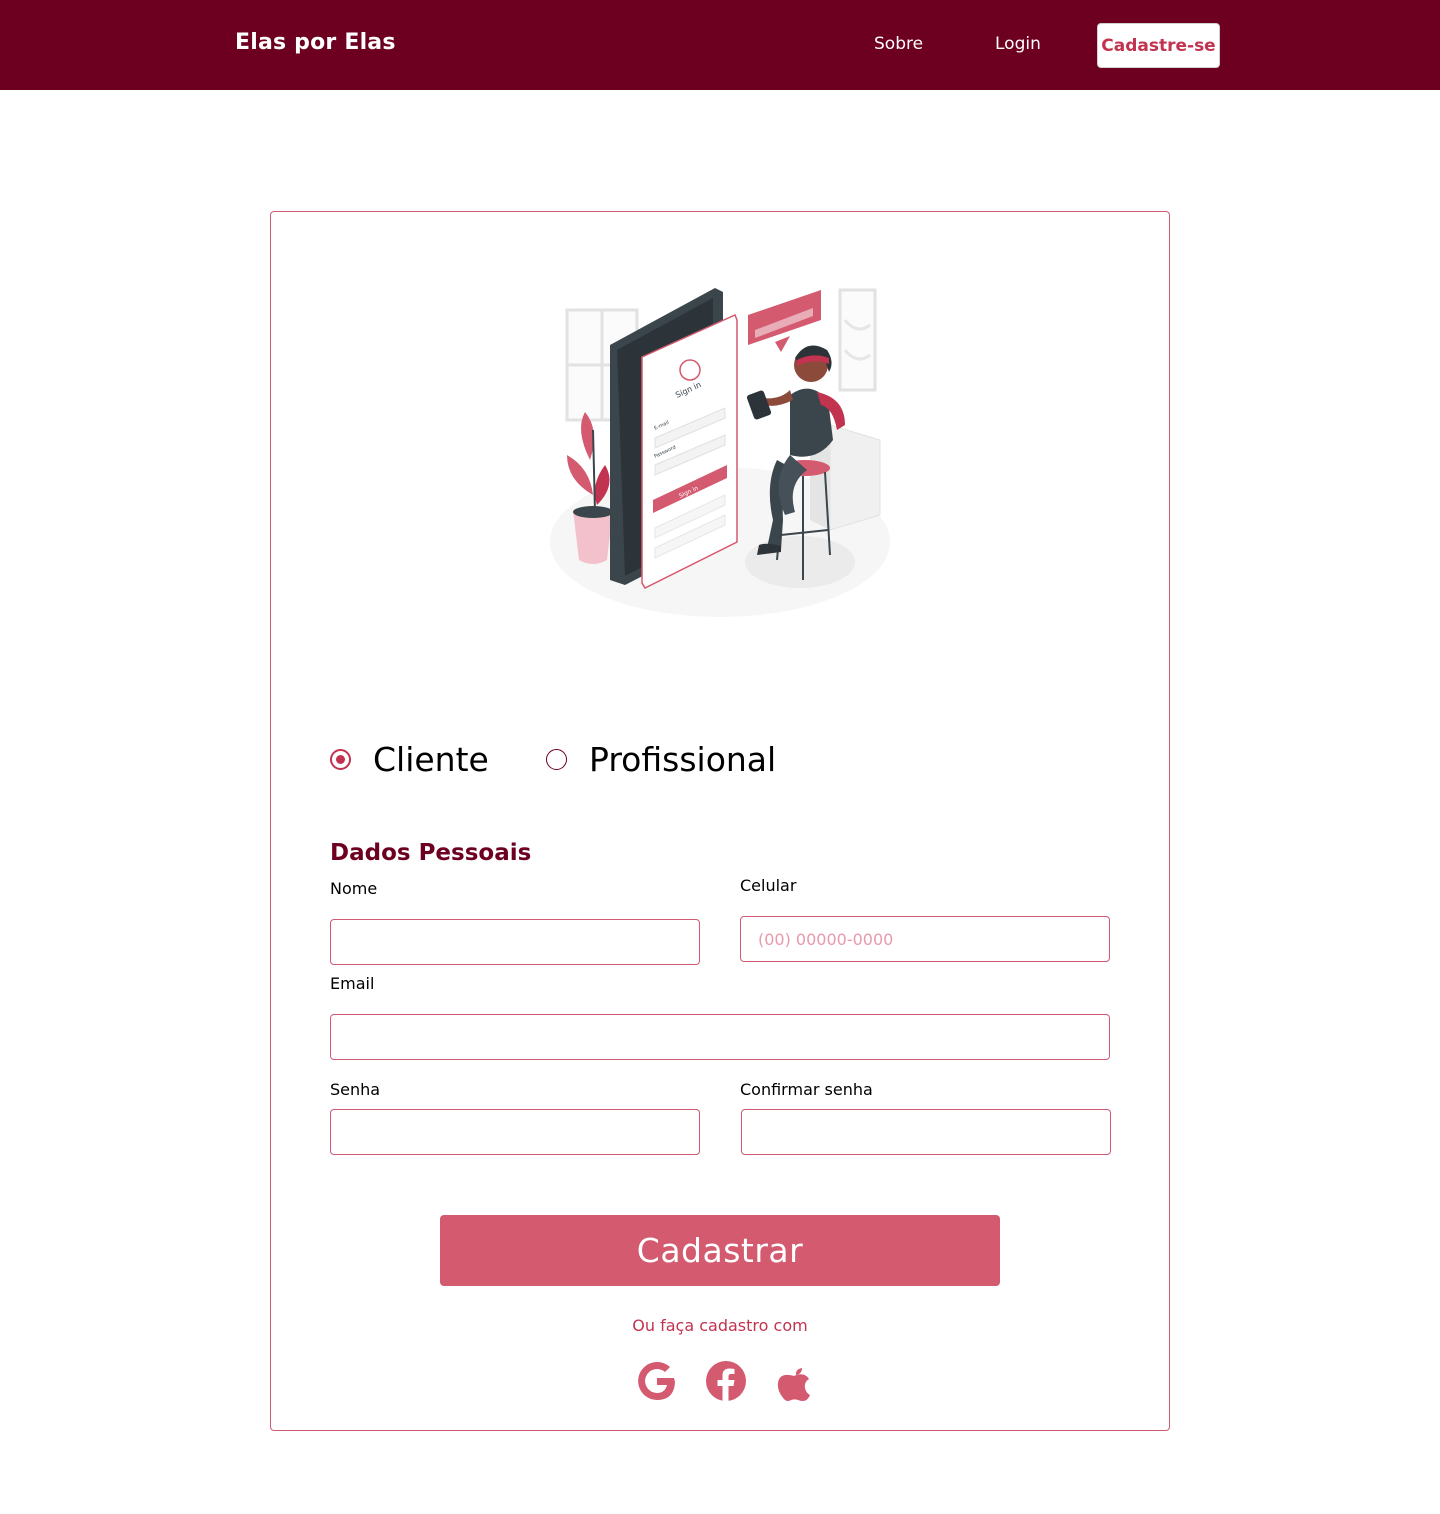 The height and width of the screenshot is (1514, 1440). Describe the element at coordinates (720, 45) in the screenshot. I see `top-navbar: Elas por Elas Sobre Login Cadastre-se` at that location.